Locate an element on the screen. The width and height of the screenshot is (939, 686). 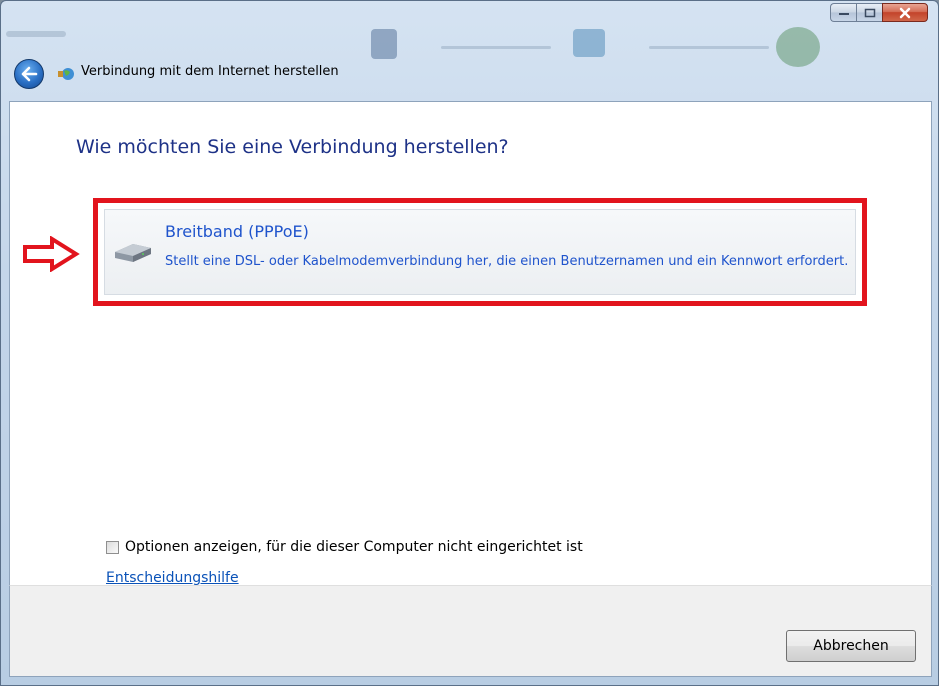
close-button is located at coordinates (905, 12).